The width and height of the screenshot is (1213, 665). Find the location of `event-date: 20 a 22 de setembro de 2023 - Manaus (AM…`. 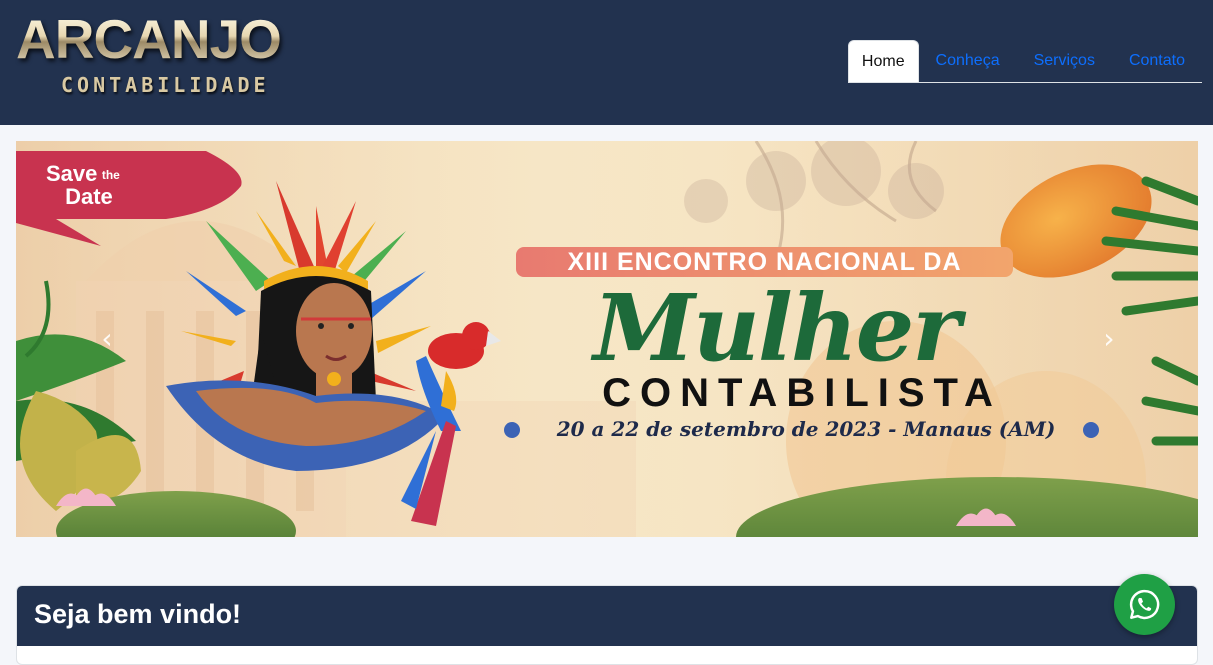

event-date: 20 a 22 de setembro de 2023 - Manaus (AM… is located at coordinates (806, 429).